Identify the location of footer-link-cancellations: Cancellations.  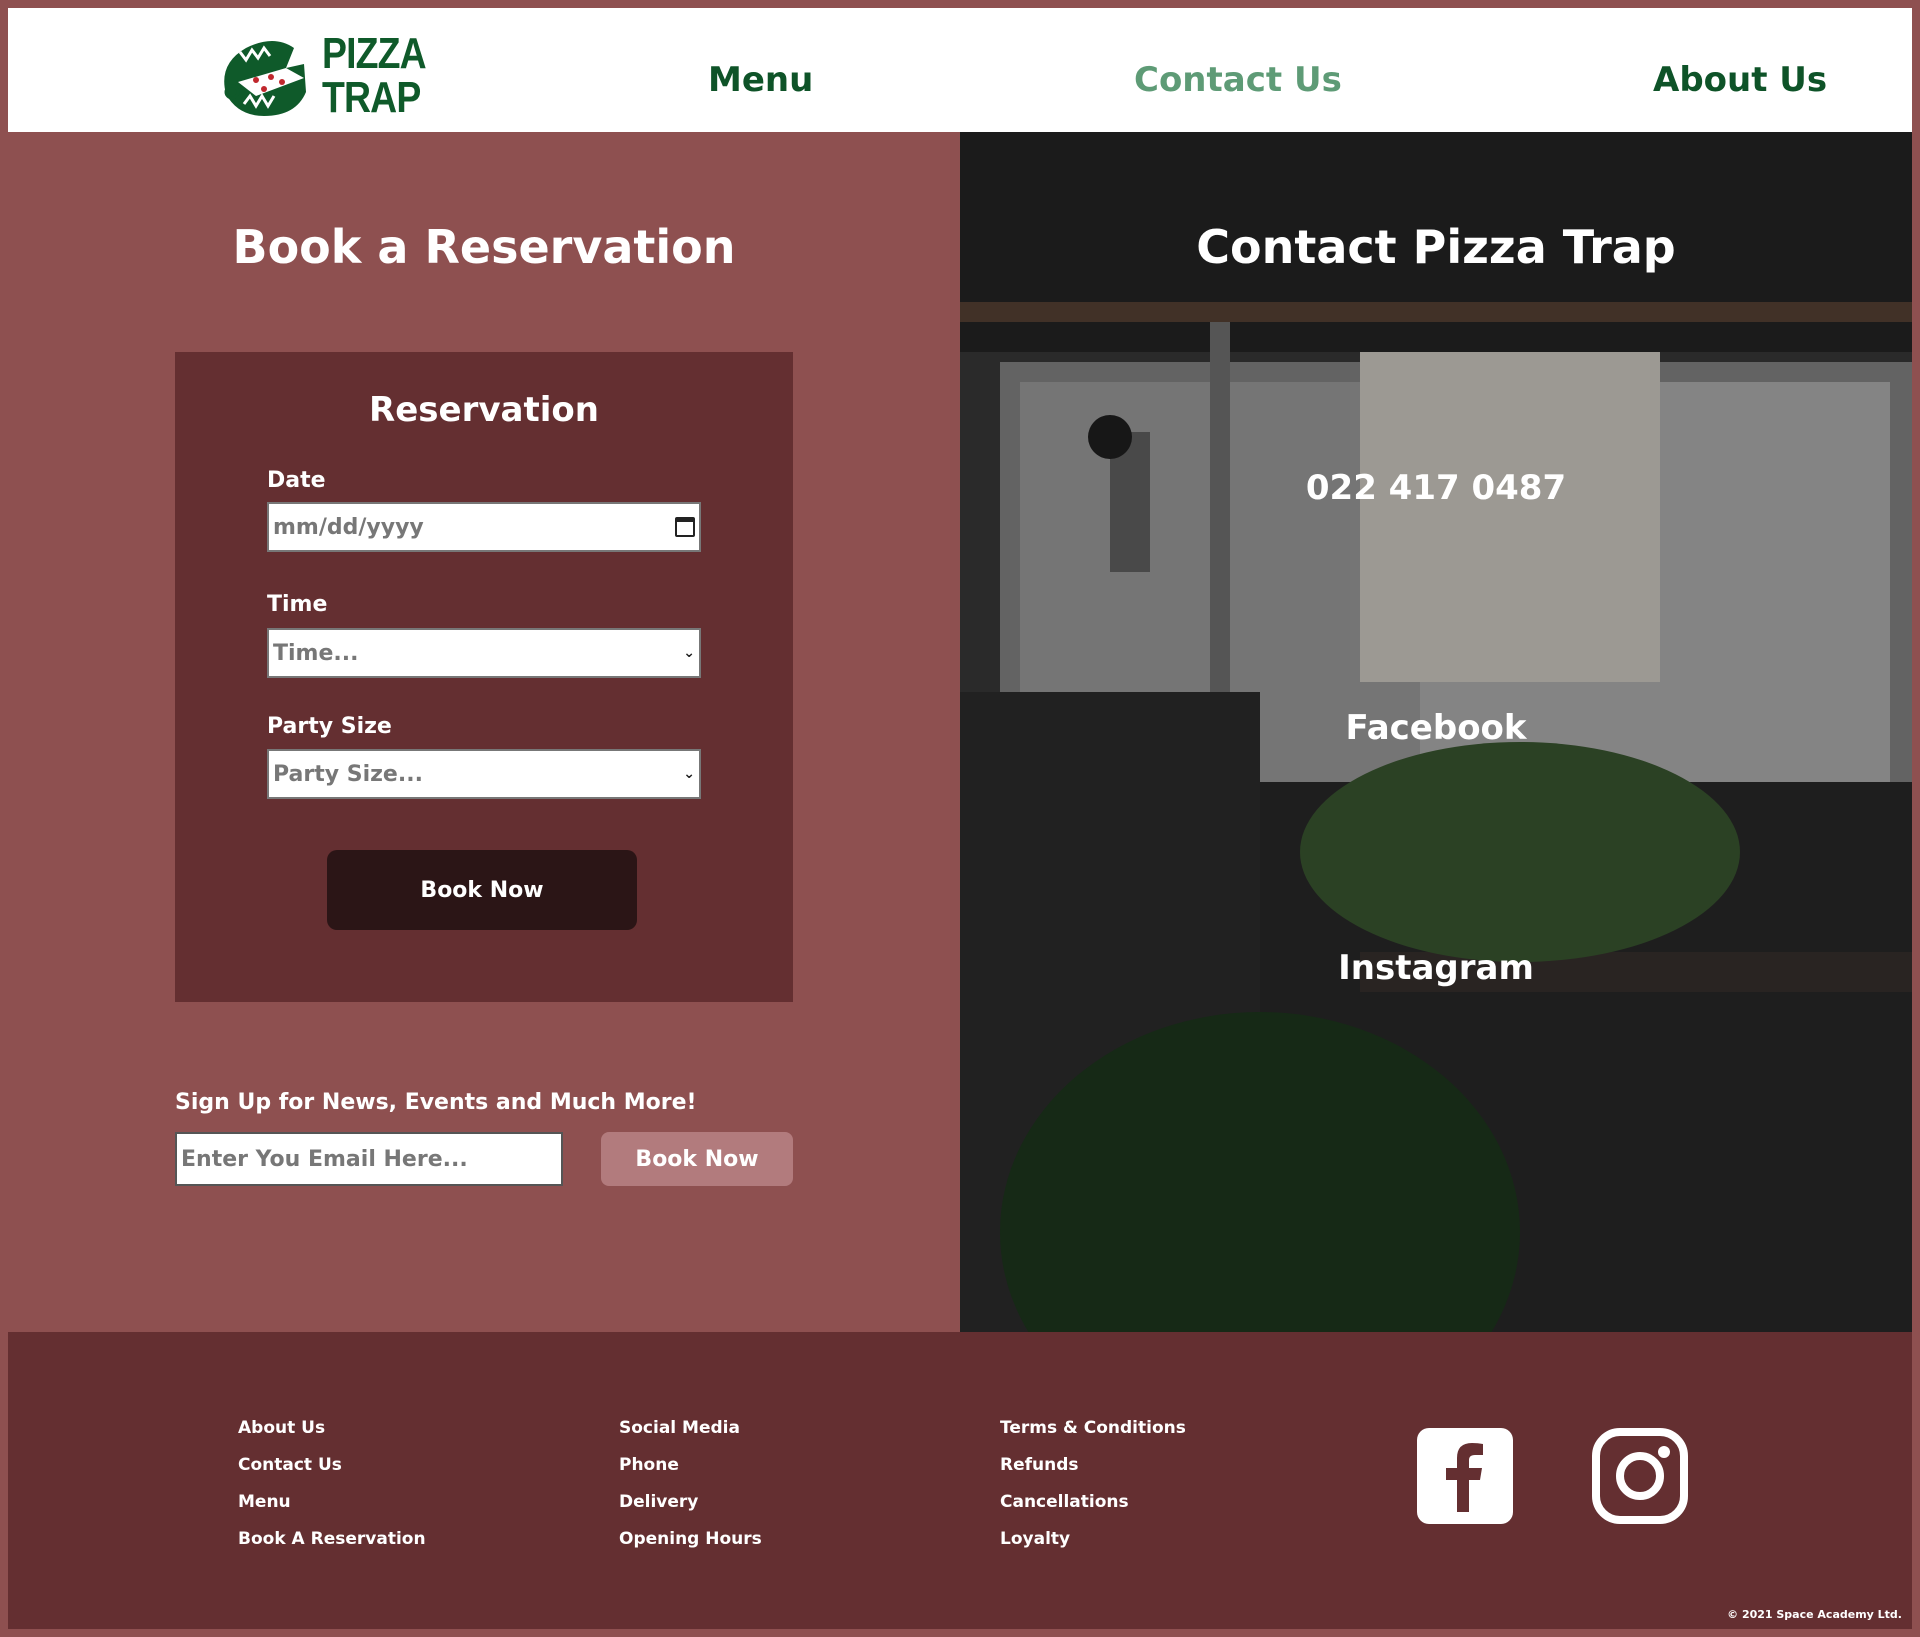
(1093, 1510).